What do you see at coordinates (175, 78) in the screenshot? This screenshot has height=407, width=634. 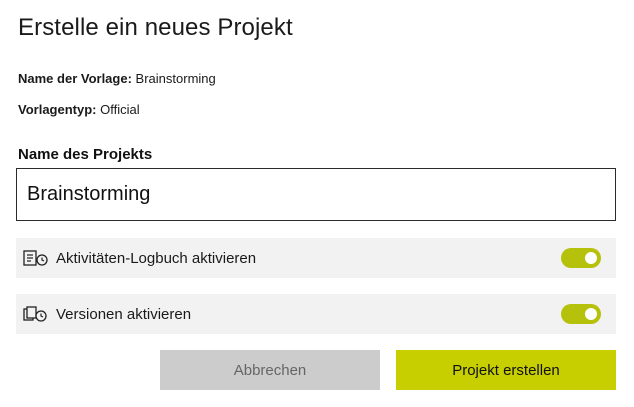 I see `template-name-value: Brainstorming` at bounding box center [175, 78].